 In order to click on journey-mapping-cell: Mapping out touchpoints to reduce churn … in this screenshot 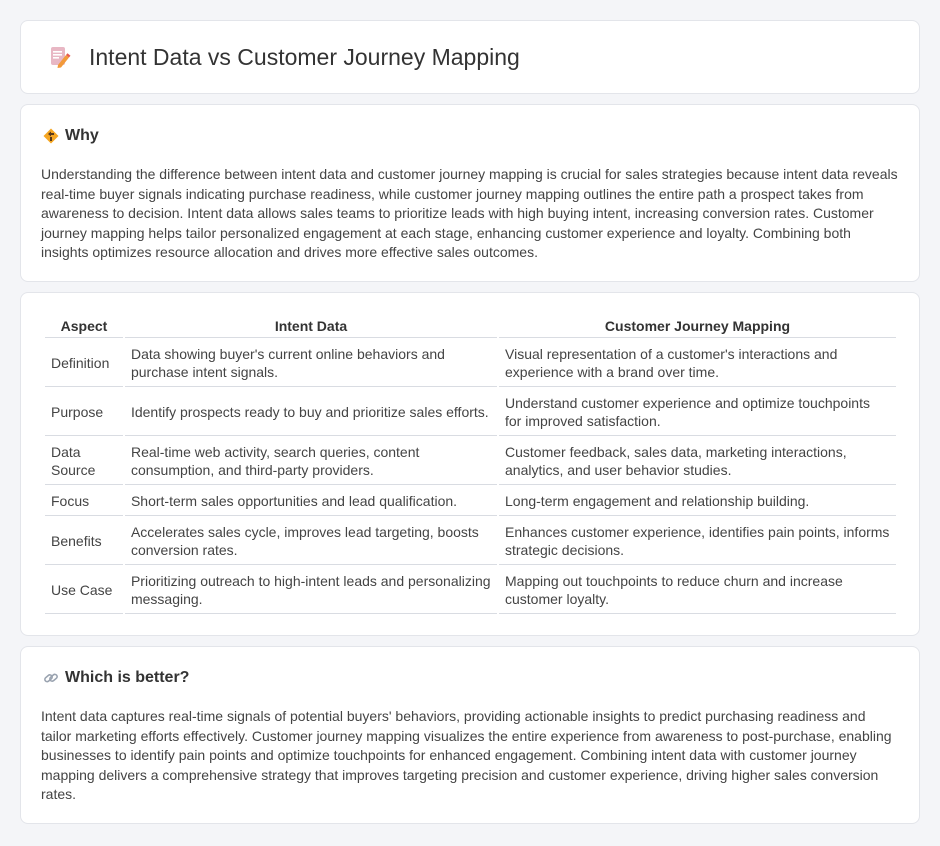, I will do `click(697, 589)`.